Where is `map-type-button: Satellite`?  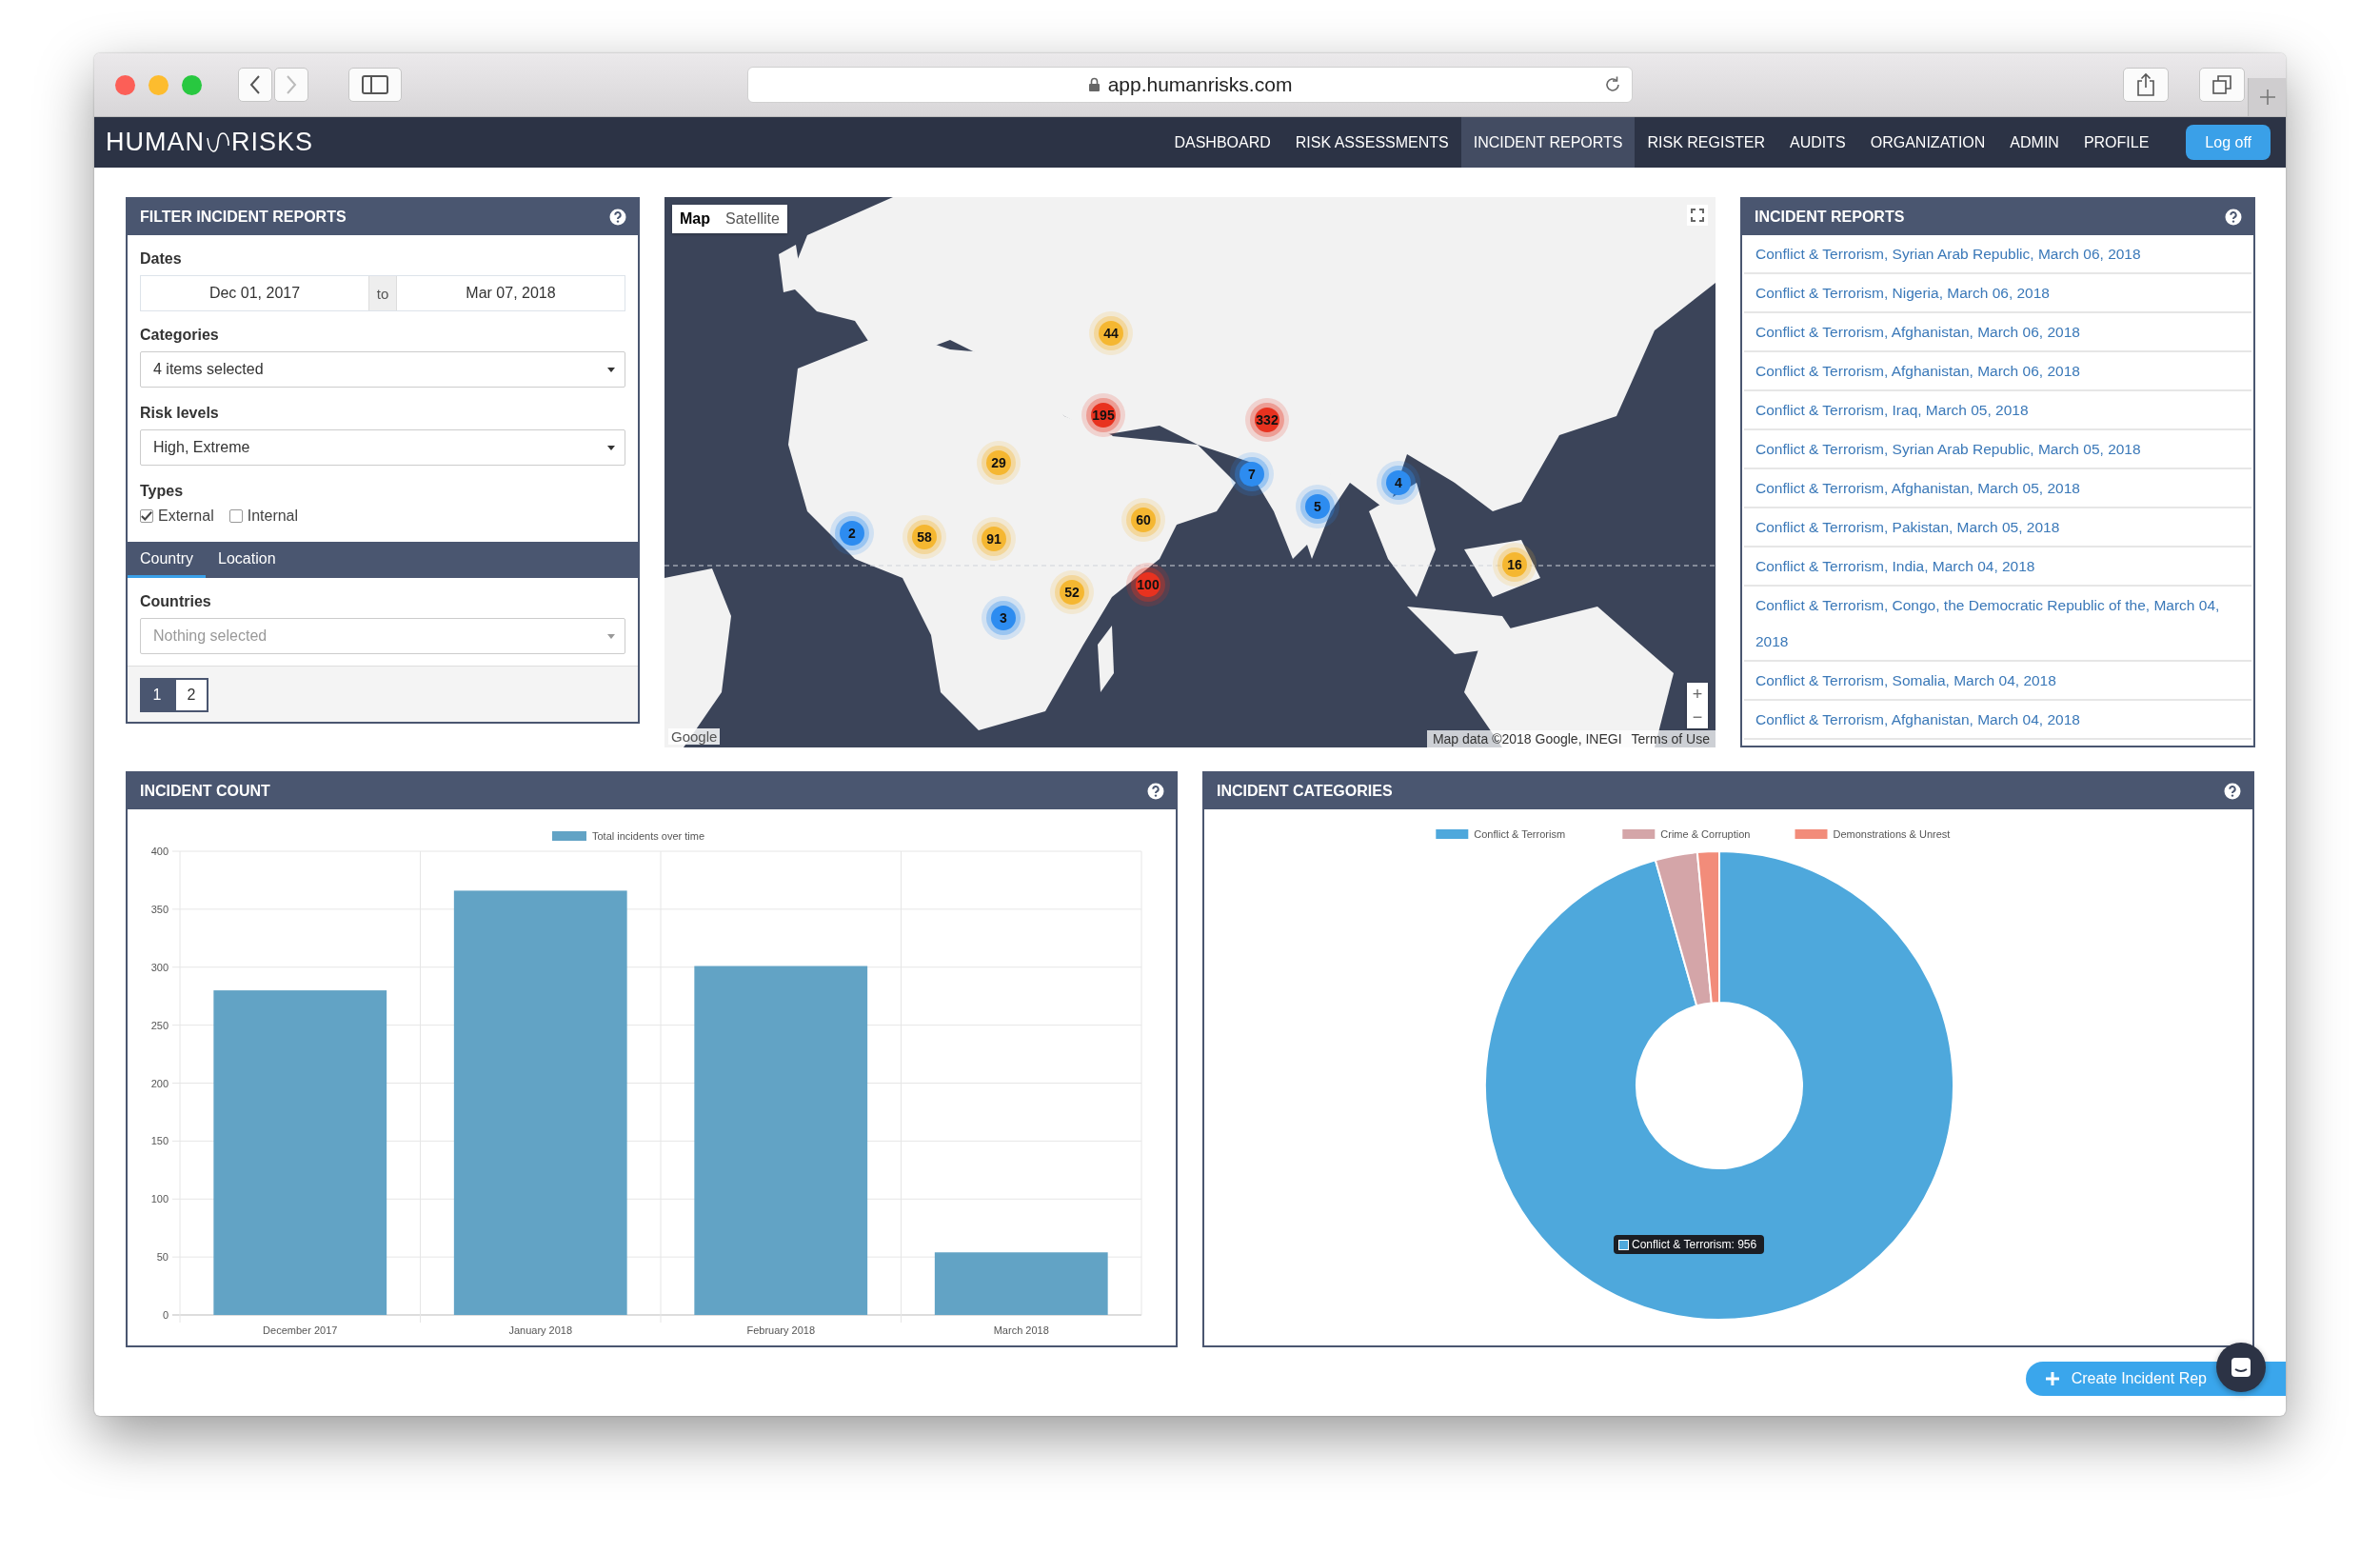
map-type-button: Satellite is located at coordinates (752, 219).